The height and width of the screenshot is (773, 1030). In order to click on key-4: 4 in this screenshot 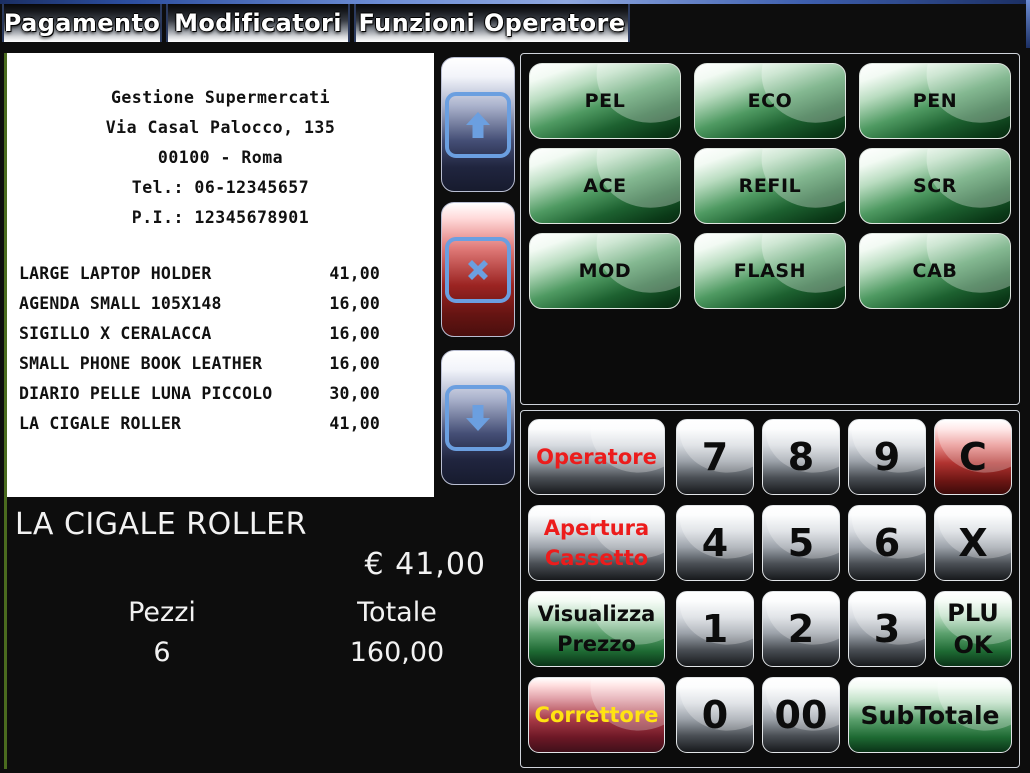, I will do `click(715, 543)`.